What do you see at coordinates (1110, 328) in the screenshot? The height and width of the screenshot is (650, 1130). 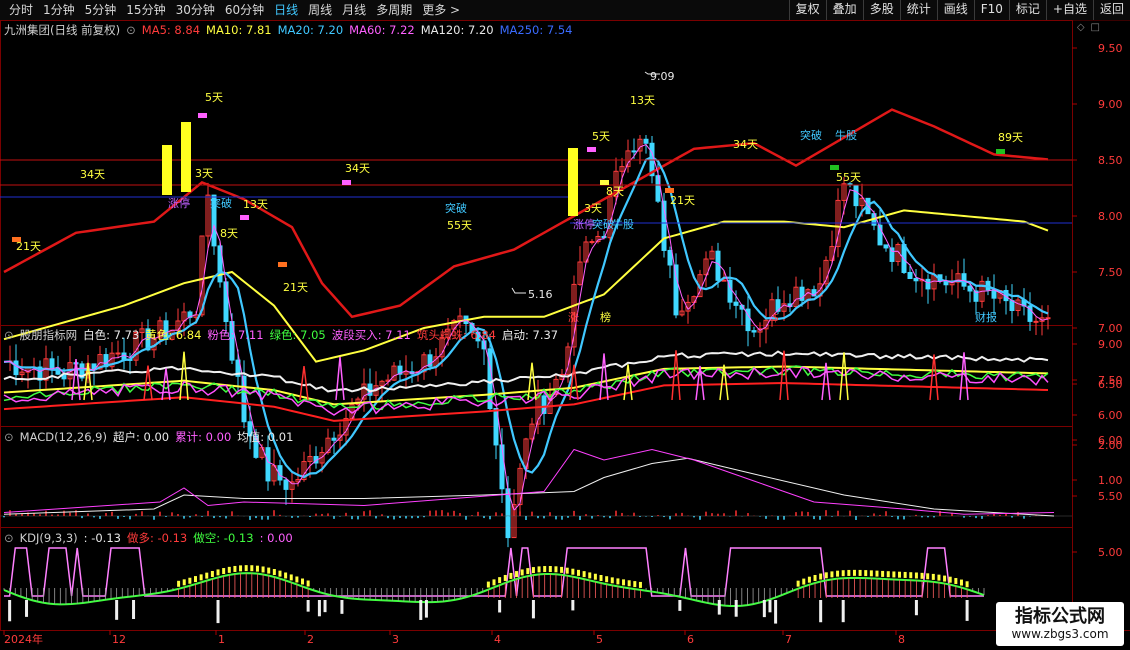 I see `y-tick-label: 7.00` at bounding box center [1110, 328].